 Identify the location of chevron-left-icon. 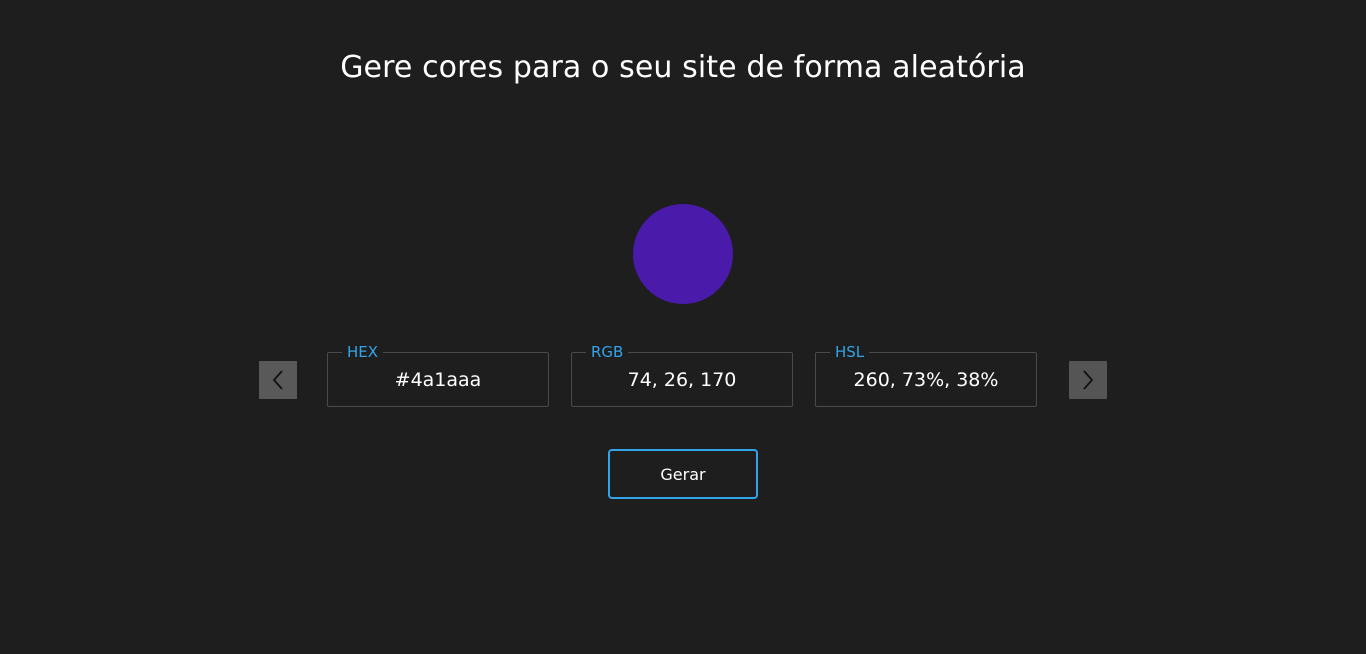
(278, 380).